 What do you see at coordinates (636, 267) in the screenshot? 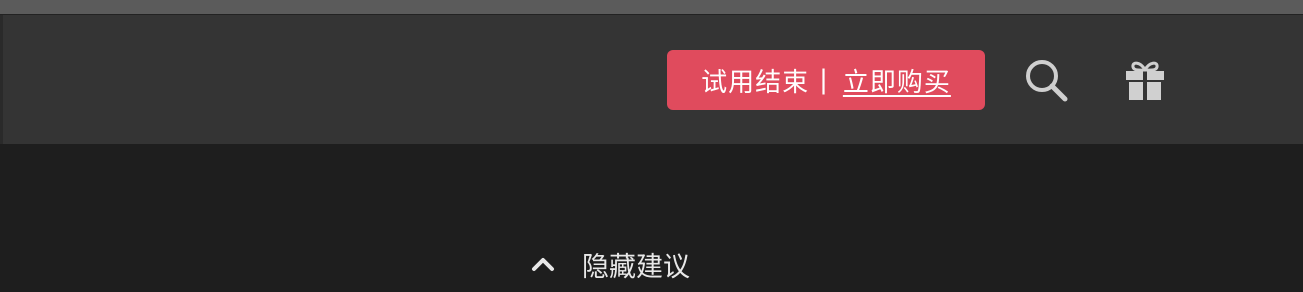
I see `hide-suggestions-label: 隐藏建议` at bounding box center [636, 267].